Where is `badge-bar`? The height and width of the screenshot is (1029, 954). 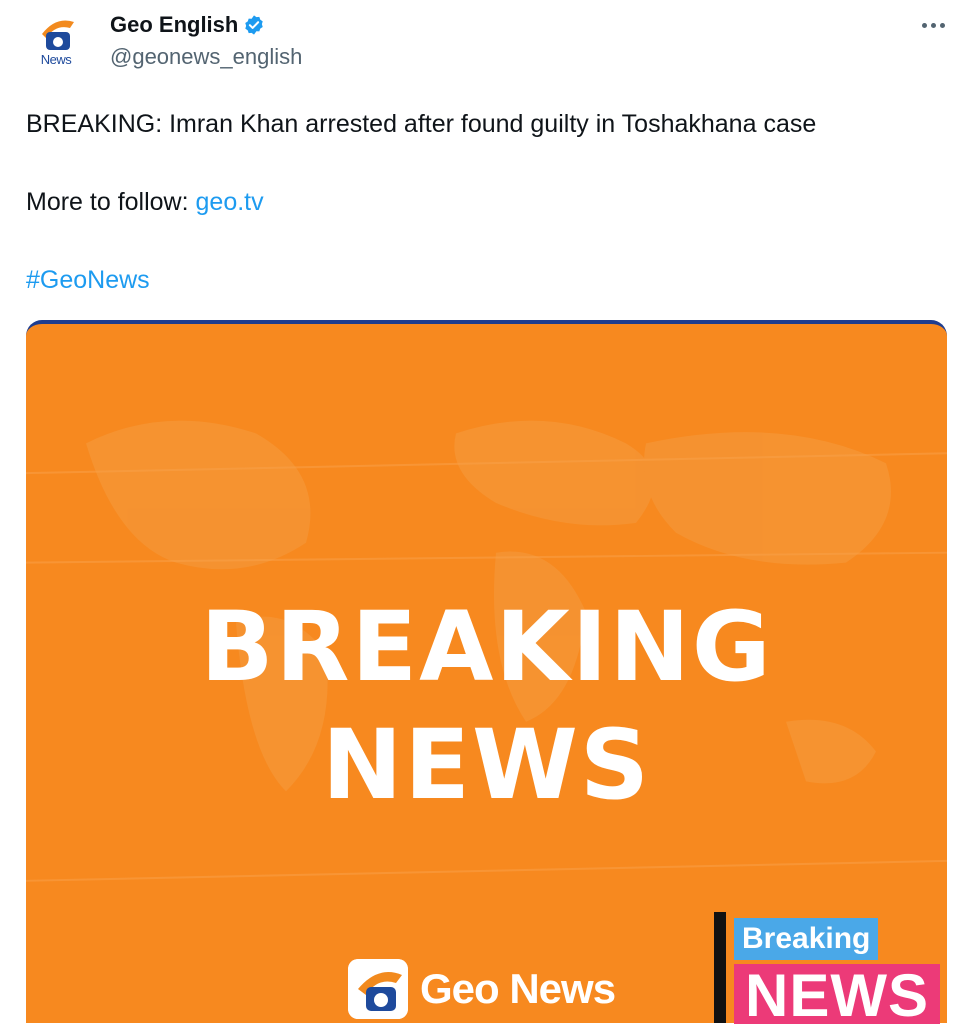 badge-bar is located at coordinates (720, 967).